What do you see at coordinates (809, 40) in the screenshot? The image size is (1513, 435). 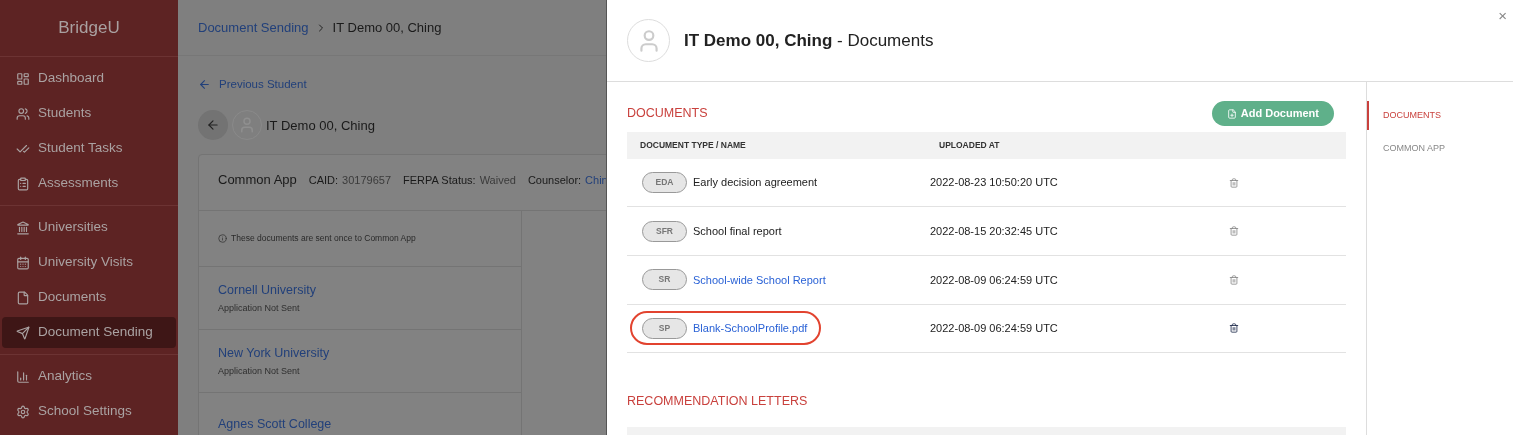 I see `drawer-title: IT Demo 00, Ching - Documents` at bounding box center [809, 40].